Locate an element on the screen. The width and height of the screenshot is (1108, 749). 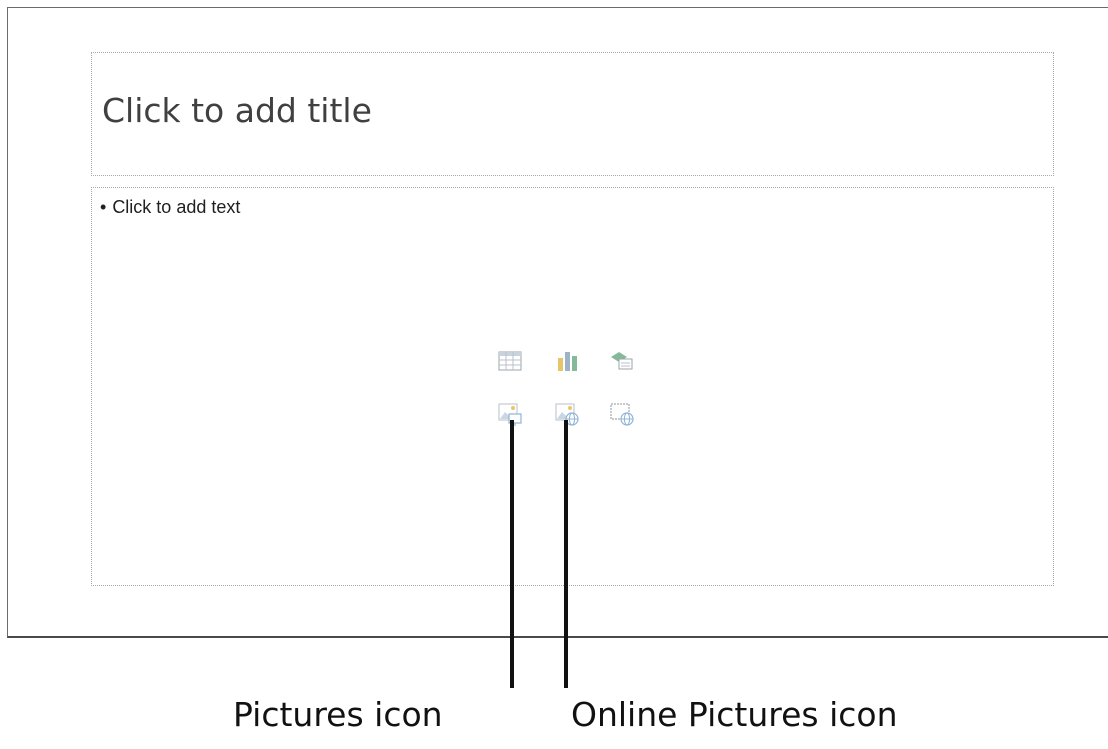
content-bullet-line: • Click to add text is located at coordinates (170, 207).